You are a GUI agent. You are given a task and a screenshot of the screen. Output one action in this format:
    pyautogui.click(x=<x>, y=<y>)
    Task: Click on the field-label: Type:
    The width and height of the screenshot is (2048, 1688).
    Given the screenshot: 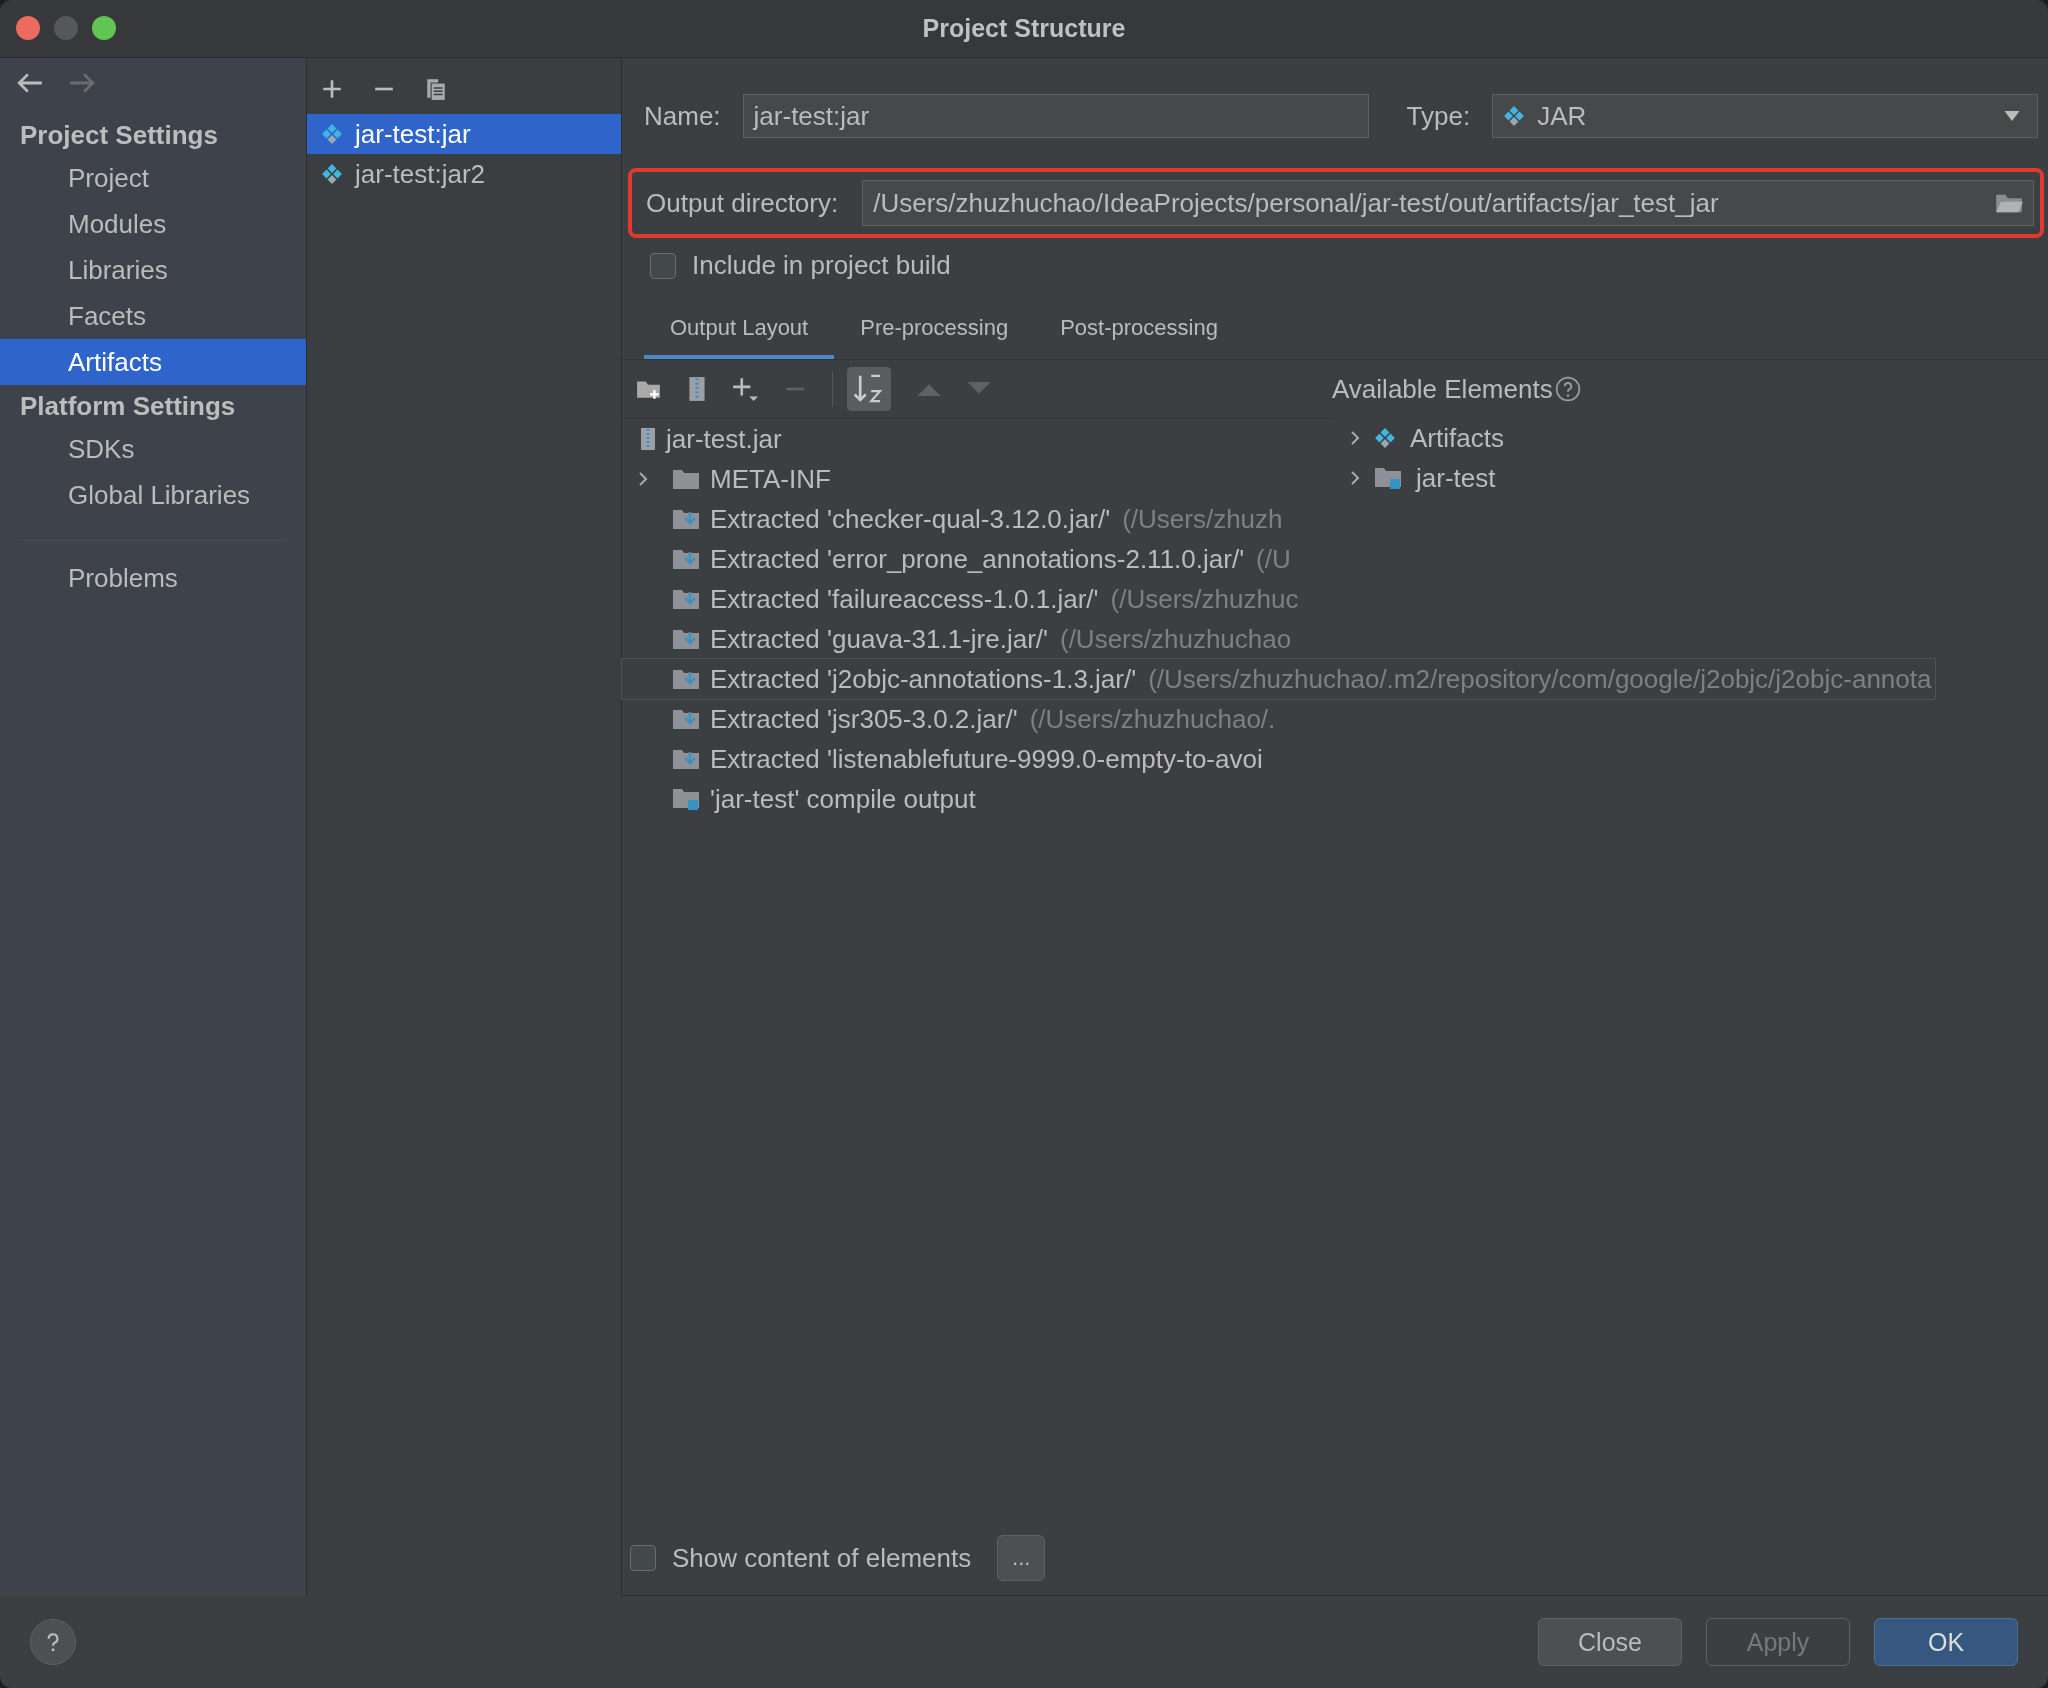 What is the action you would take?
    pyautogui.click(x=1438, y=116)
    